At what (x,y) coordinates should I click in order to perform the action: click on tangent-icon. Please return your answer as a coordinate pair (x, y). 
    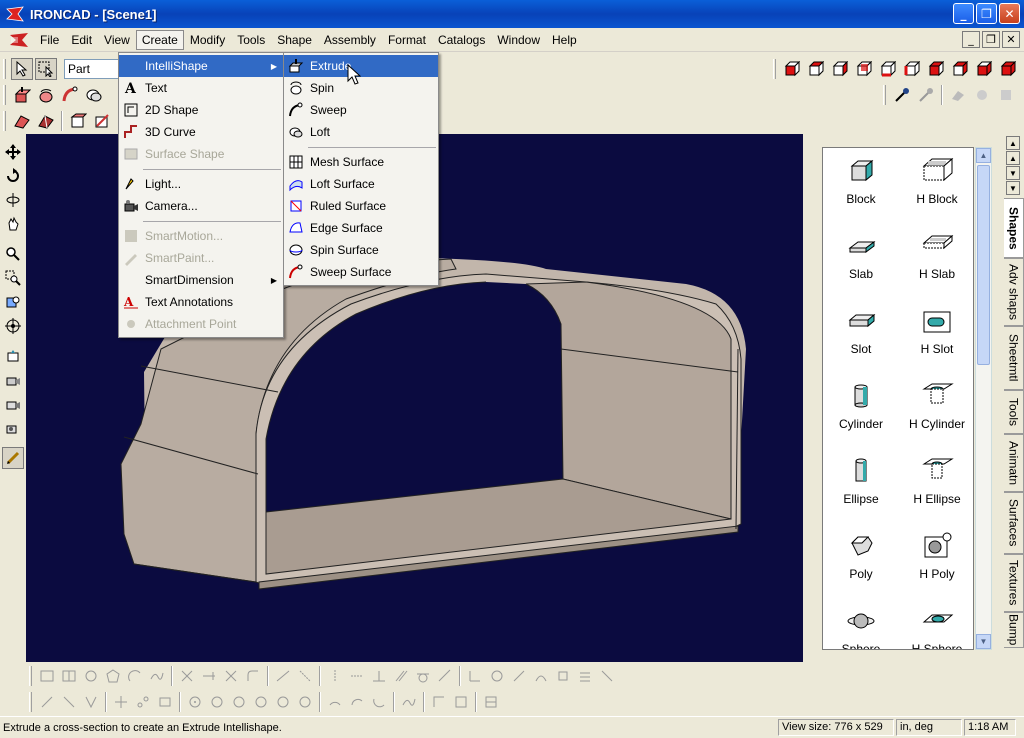
    Looking at the image, I should click on (423, 676).